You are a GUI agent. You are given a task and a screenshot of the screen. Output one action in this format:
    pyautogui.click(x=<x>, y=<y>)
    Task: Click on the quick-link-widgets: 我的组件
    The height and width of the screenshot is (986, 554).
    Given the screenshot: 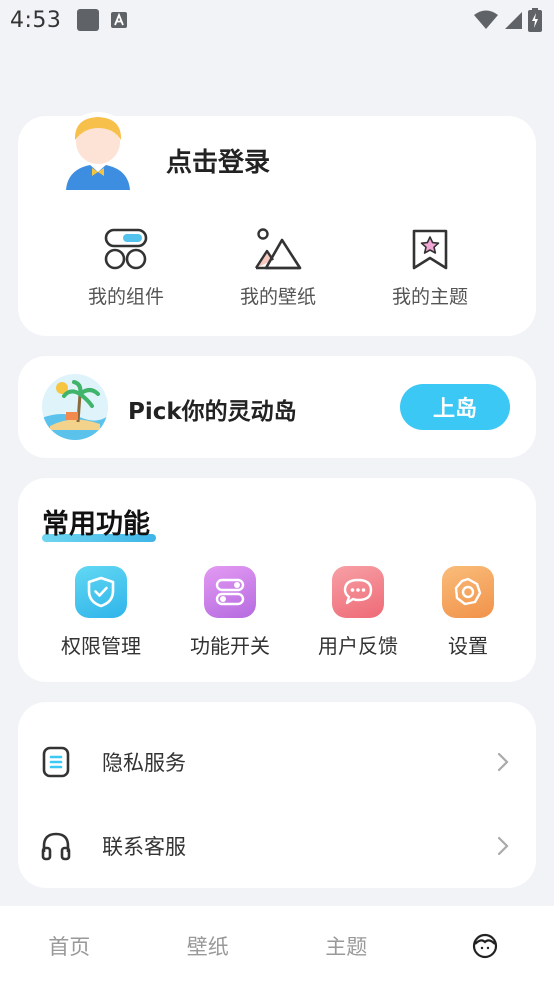 What is the action you would take?
    pyautogui.click(x=126, y=268)
    